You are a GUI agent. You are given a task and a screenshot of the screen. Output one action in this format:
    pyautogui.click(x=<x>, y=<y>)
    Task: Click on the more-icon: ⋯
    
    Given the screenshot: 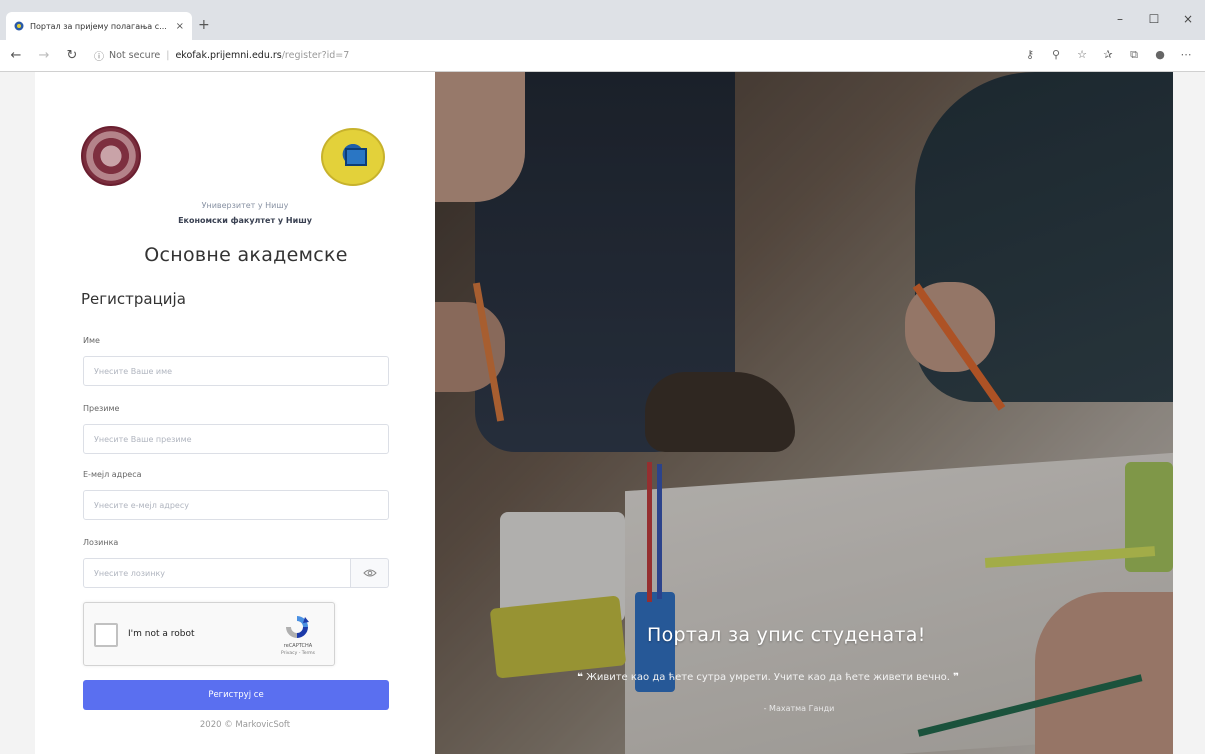 What is the action you would take?
    pyautogui.click(x=1186, y=55)
    